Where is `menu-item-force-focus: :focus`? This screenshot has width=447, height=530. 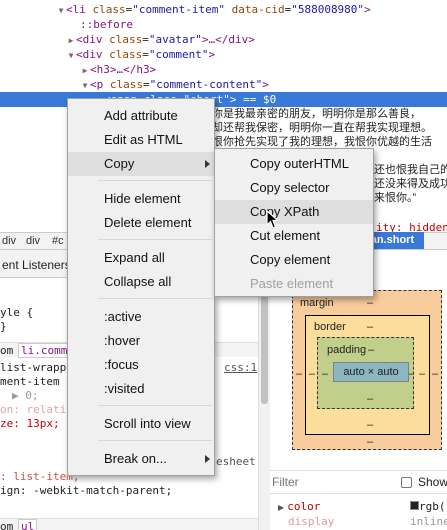
menu-item-force-focus: :focus is located at coordinates (141, 365).